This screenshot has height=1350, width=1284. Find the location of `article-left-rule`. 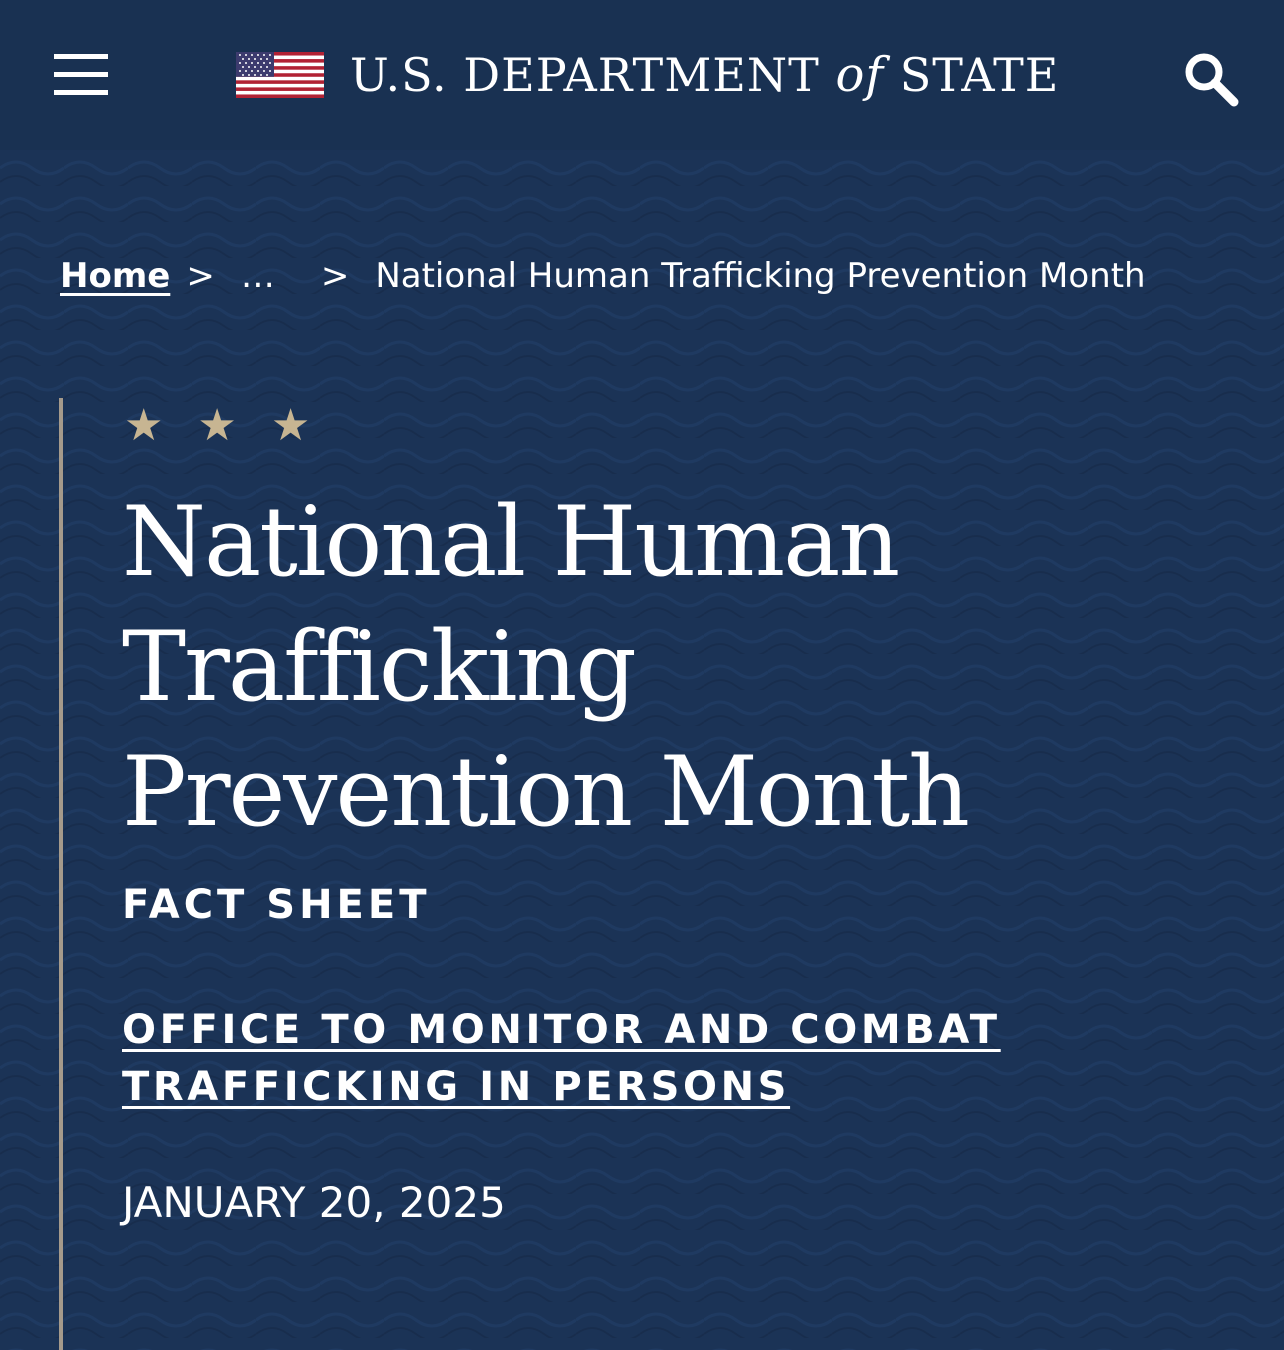

article-left-rule is located at coordinates (61, 874).